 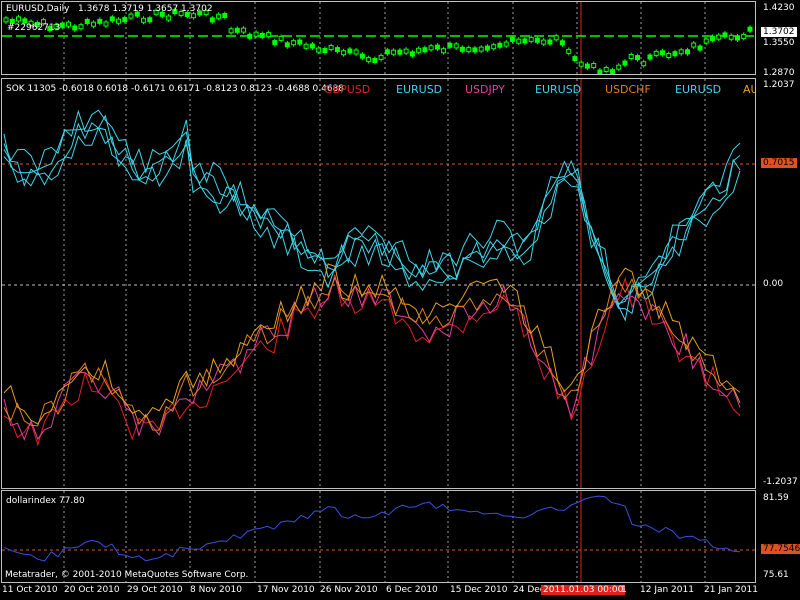 I want to click on time-label: 29 Oct 2010, so click(x=155, y=590).